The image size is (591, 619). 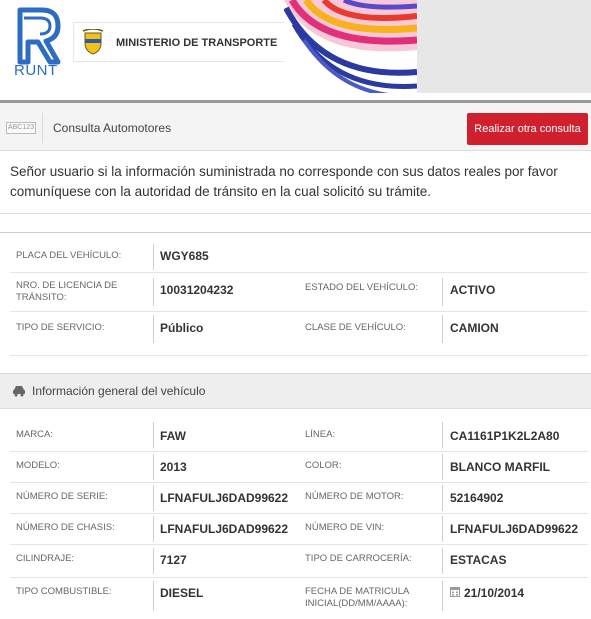 What do you see at coordinates (93, 42) in the screenshot?
I see `coat-of-arms-icon` at bounding box center [93, 42].